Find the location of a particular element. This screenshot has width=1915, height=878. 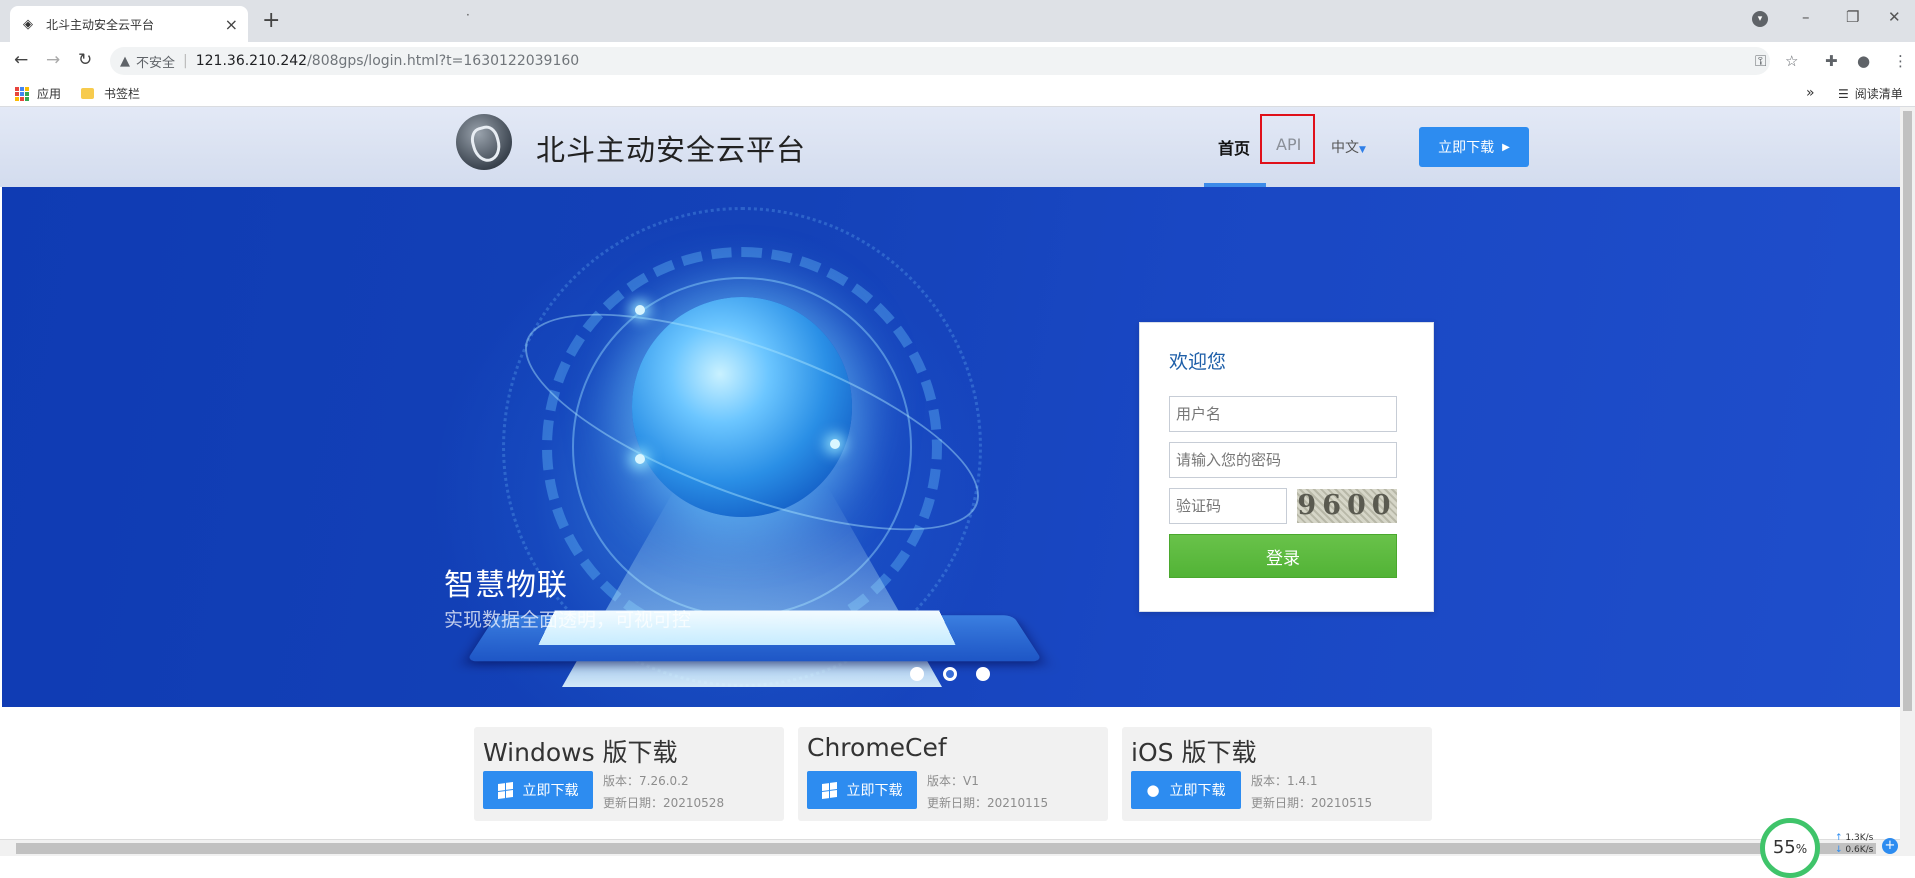

url-path: /808gps/login.html?t=1630122039160 is located at coordinates (443, 61).